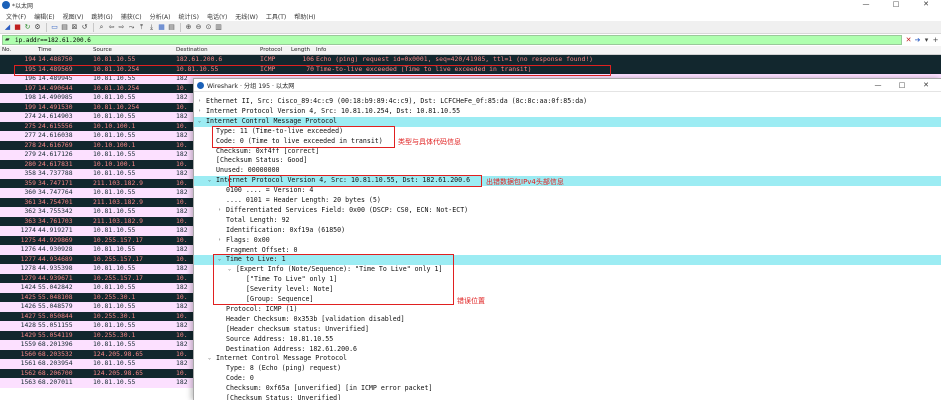 The height and width of the screenshot is (400, 941). Describe the element at coordinates (84, 27) in the screenshot. I see `reload-file-icon: ↺` at that location.